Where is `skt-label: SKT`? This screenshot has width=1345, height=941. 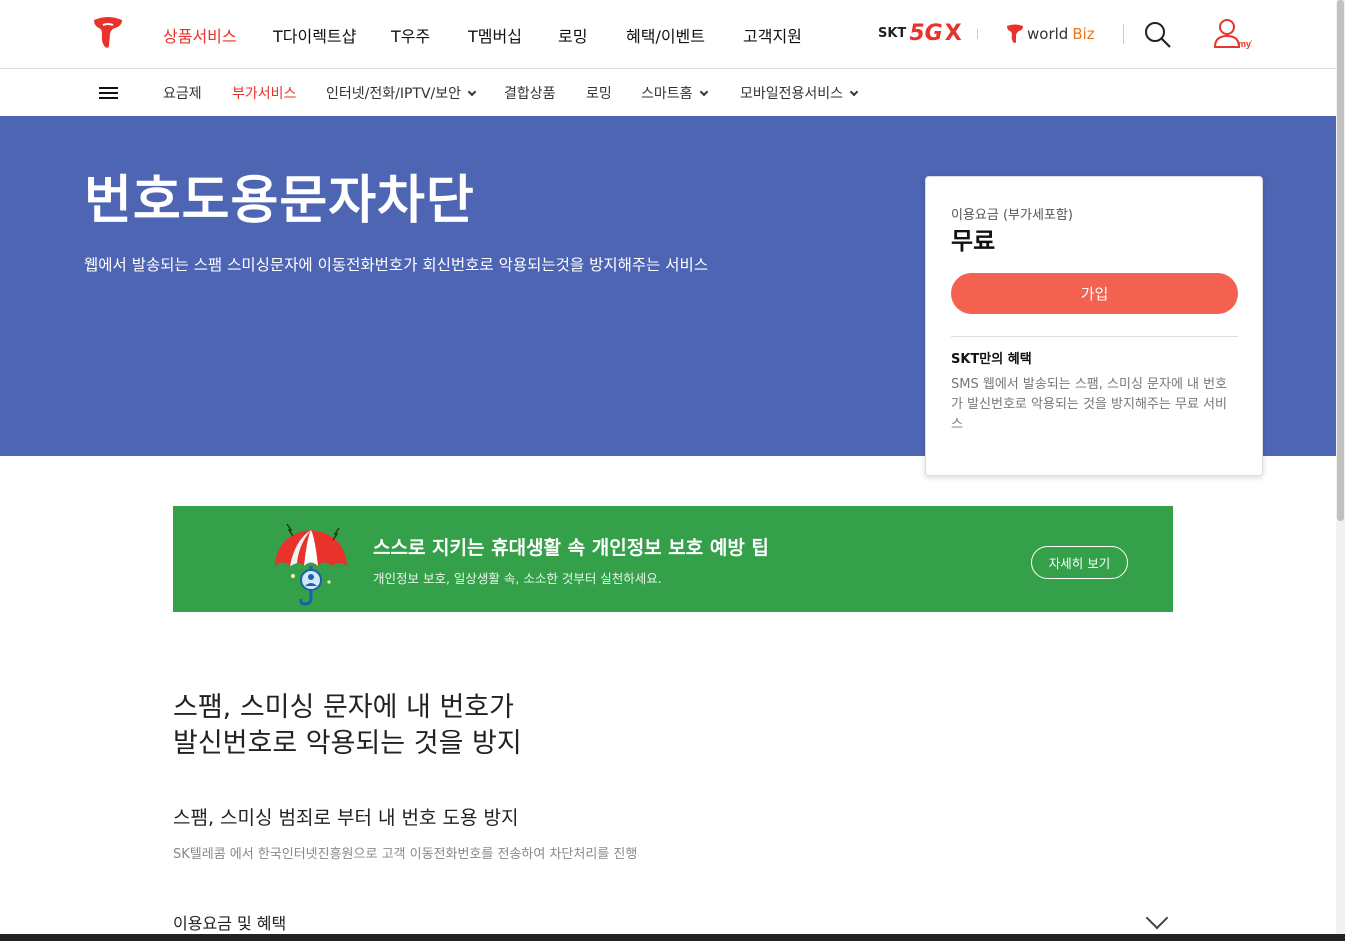 skt-label: SKT is located at coordinates (892, 33).